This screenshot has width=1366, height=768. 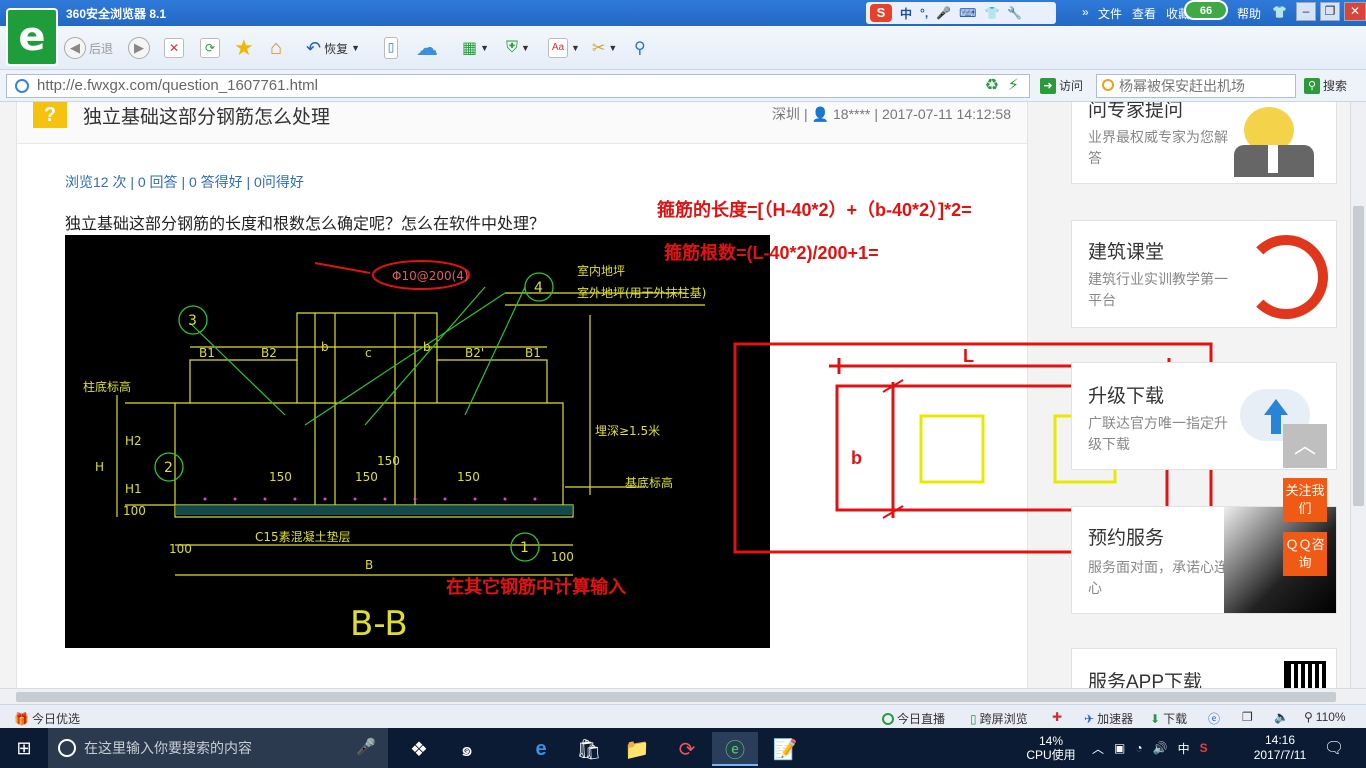 I want to click on back-label: 后退, so click(x=101, y=48).